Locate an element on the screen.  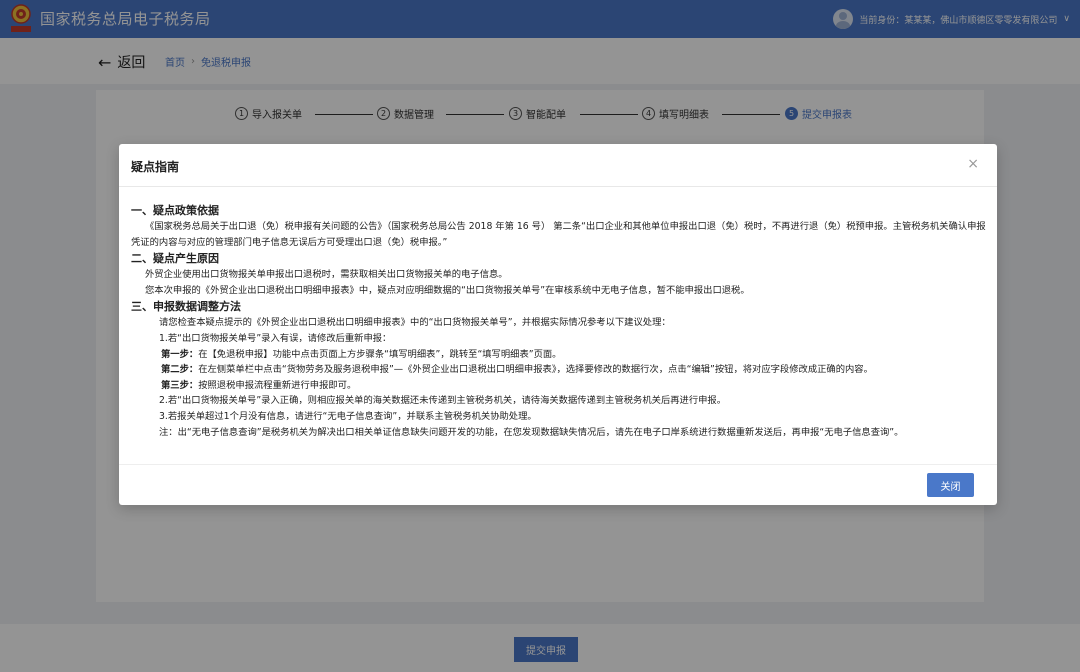
close-icon: × is located at coordinates (973, 164).